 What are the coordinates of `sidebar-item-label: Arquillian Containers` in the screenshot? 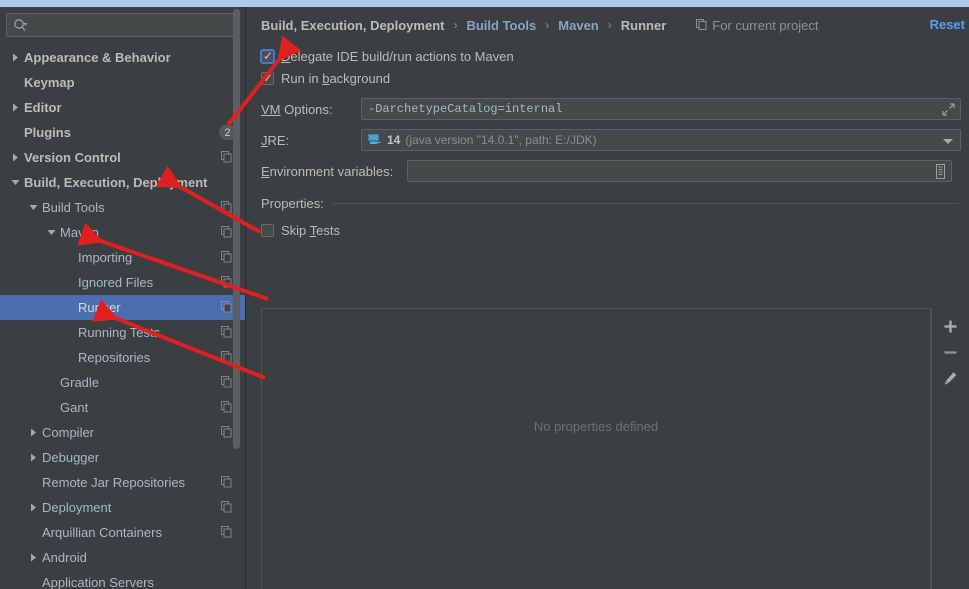 It's located at (102, 532).